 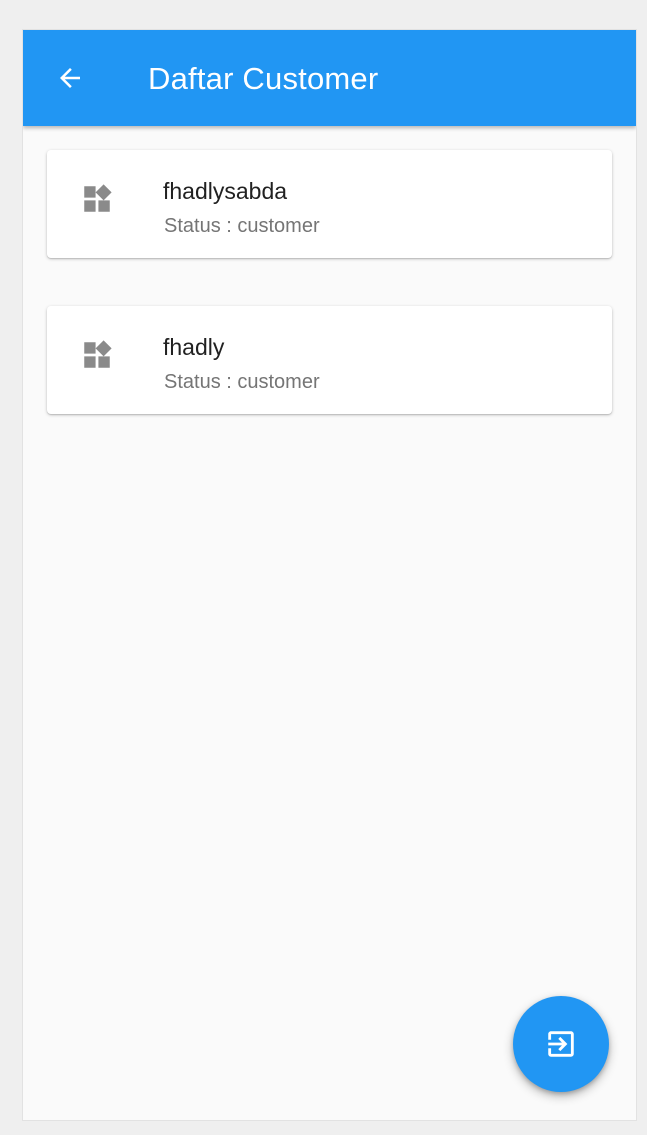 I want to click on customer-name: fhadly, so click(x=194, y=347).